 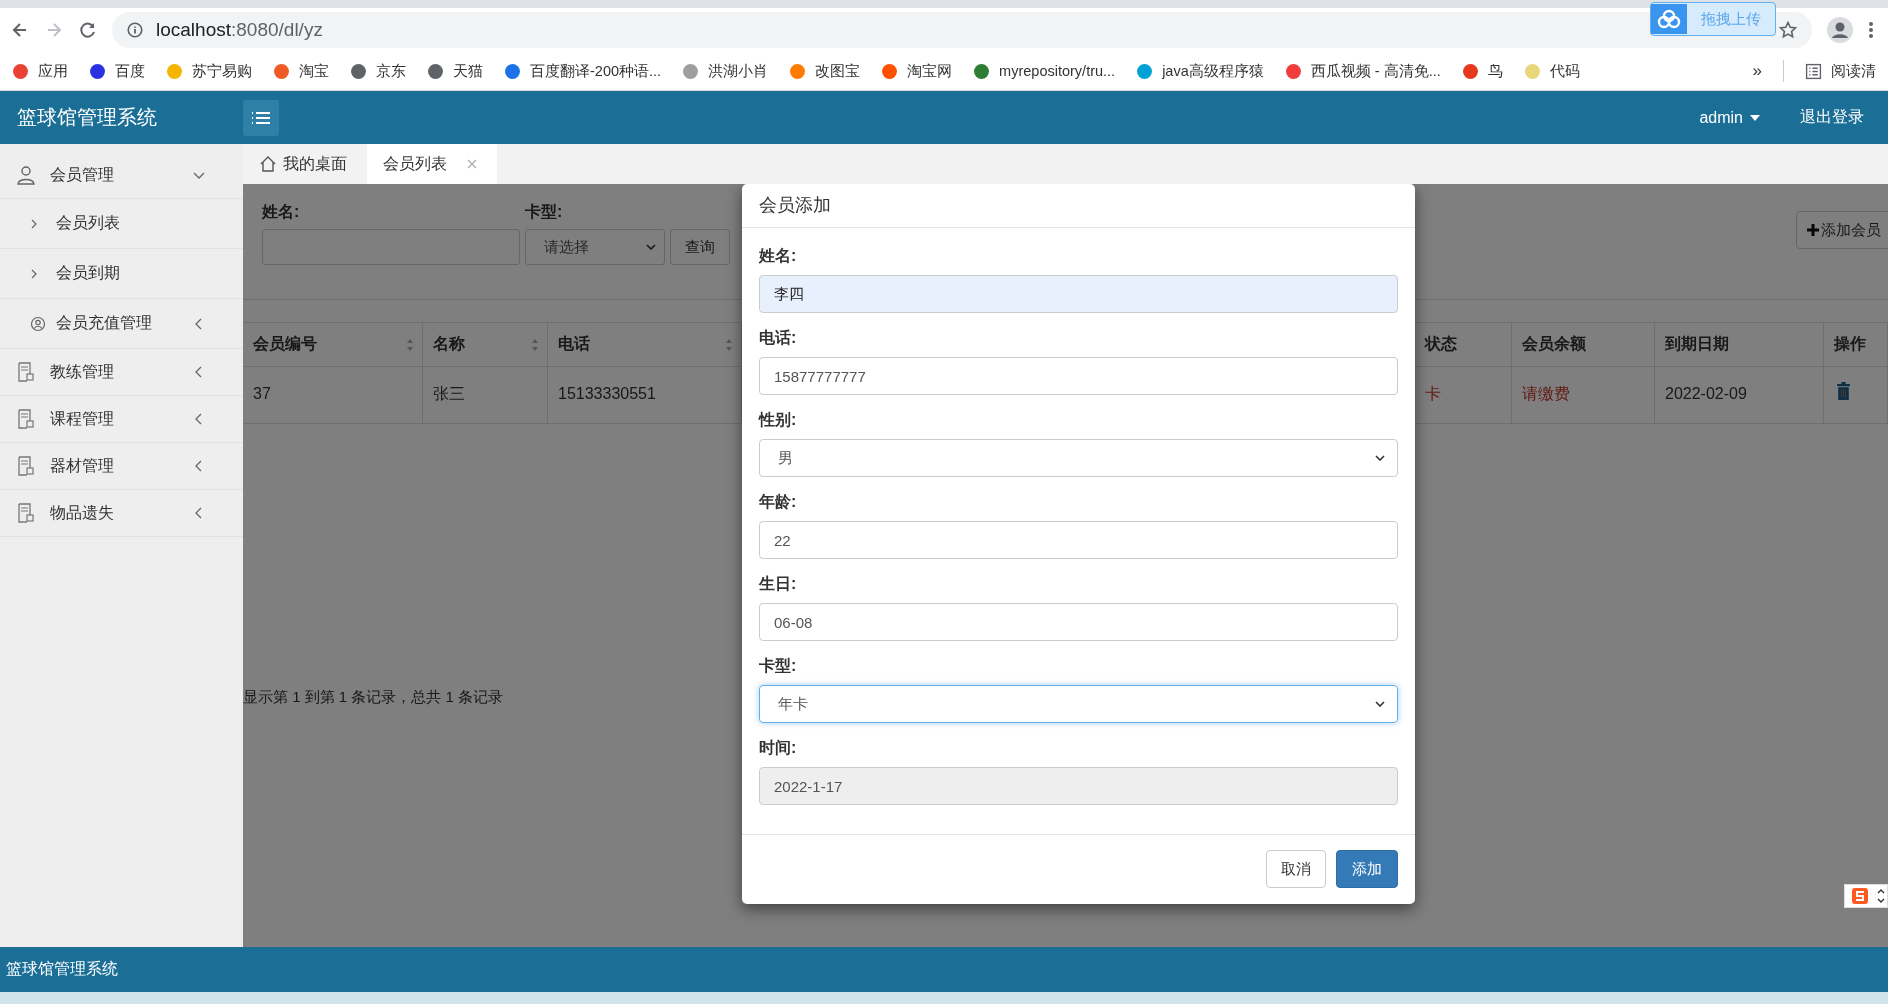 I want to click on table-cell: 15133330551, so click(x=607, y=394).